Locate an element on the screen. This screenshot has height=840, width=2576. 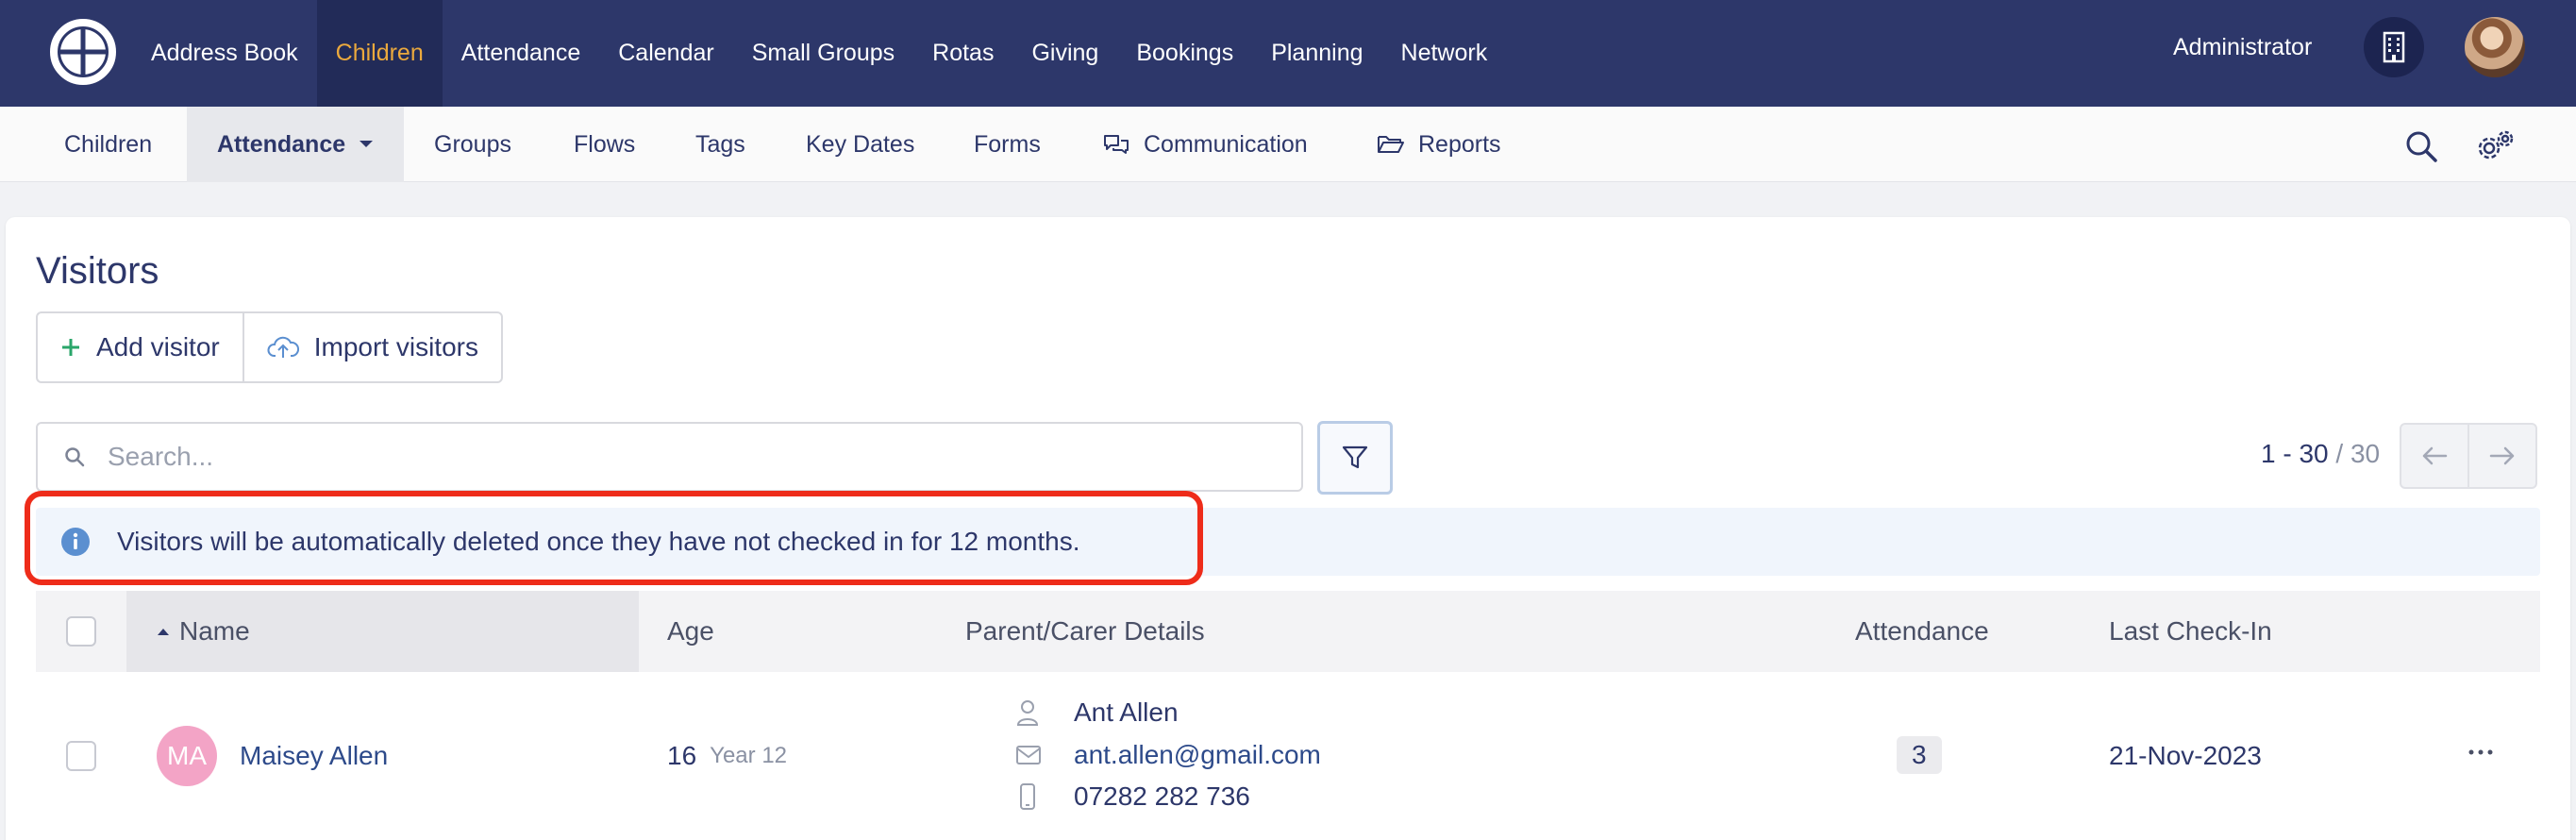
age-value: 16 is located at coordinates (682, 755).